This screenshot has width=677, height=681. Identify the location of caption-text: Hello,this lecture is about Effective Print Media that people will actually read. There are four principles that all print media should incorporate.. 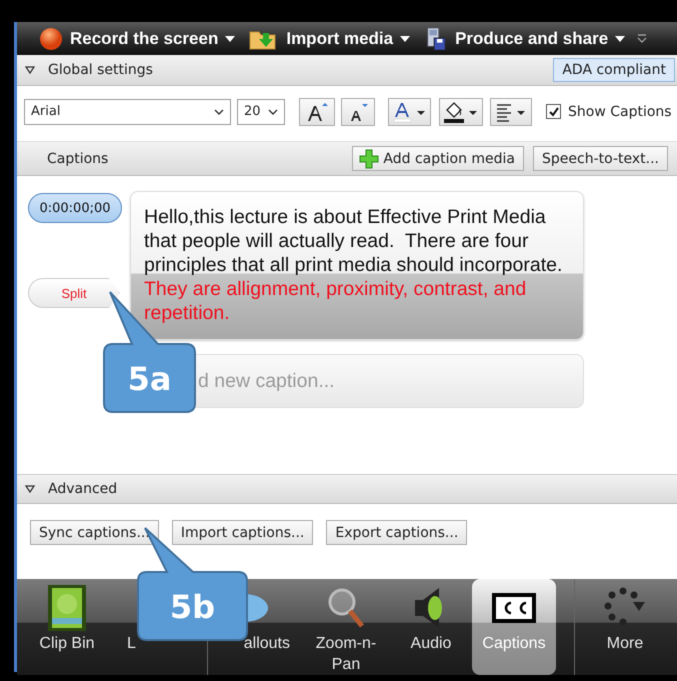
(354, 241).